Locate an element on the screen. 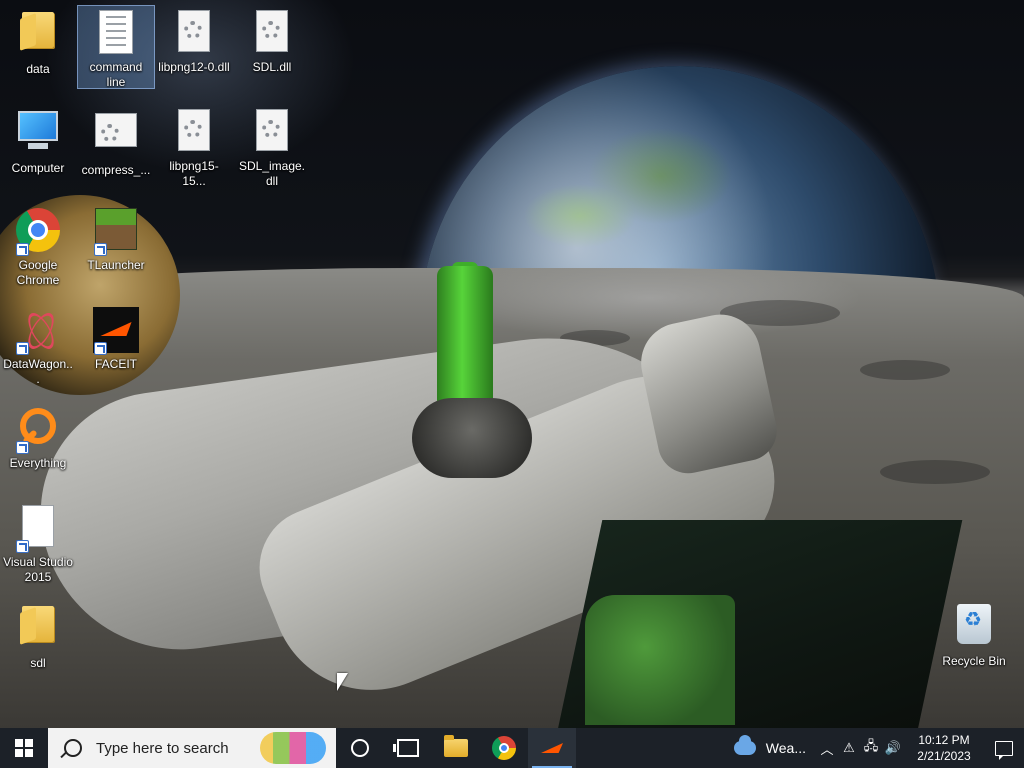  search-box: Type here to search is located at coordinates (192, 748).